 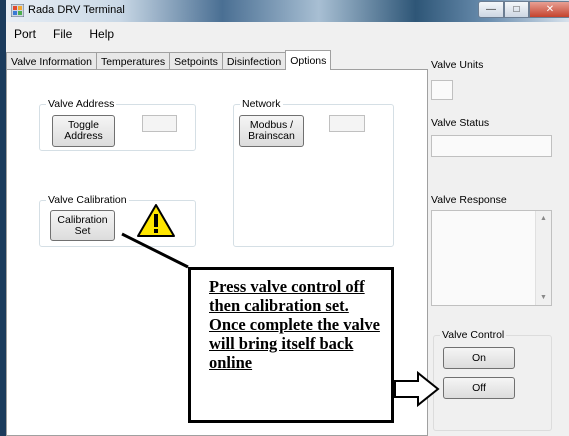 I want to click on callout-pointer-line, so click(x=155, y=250).